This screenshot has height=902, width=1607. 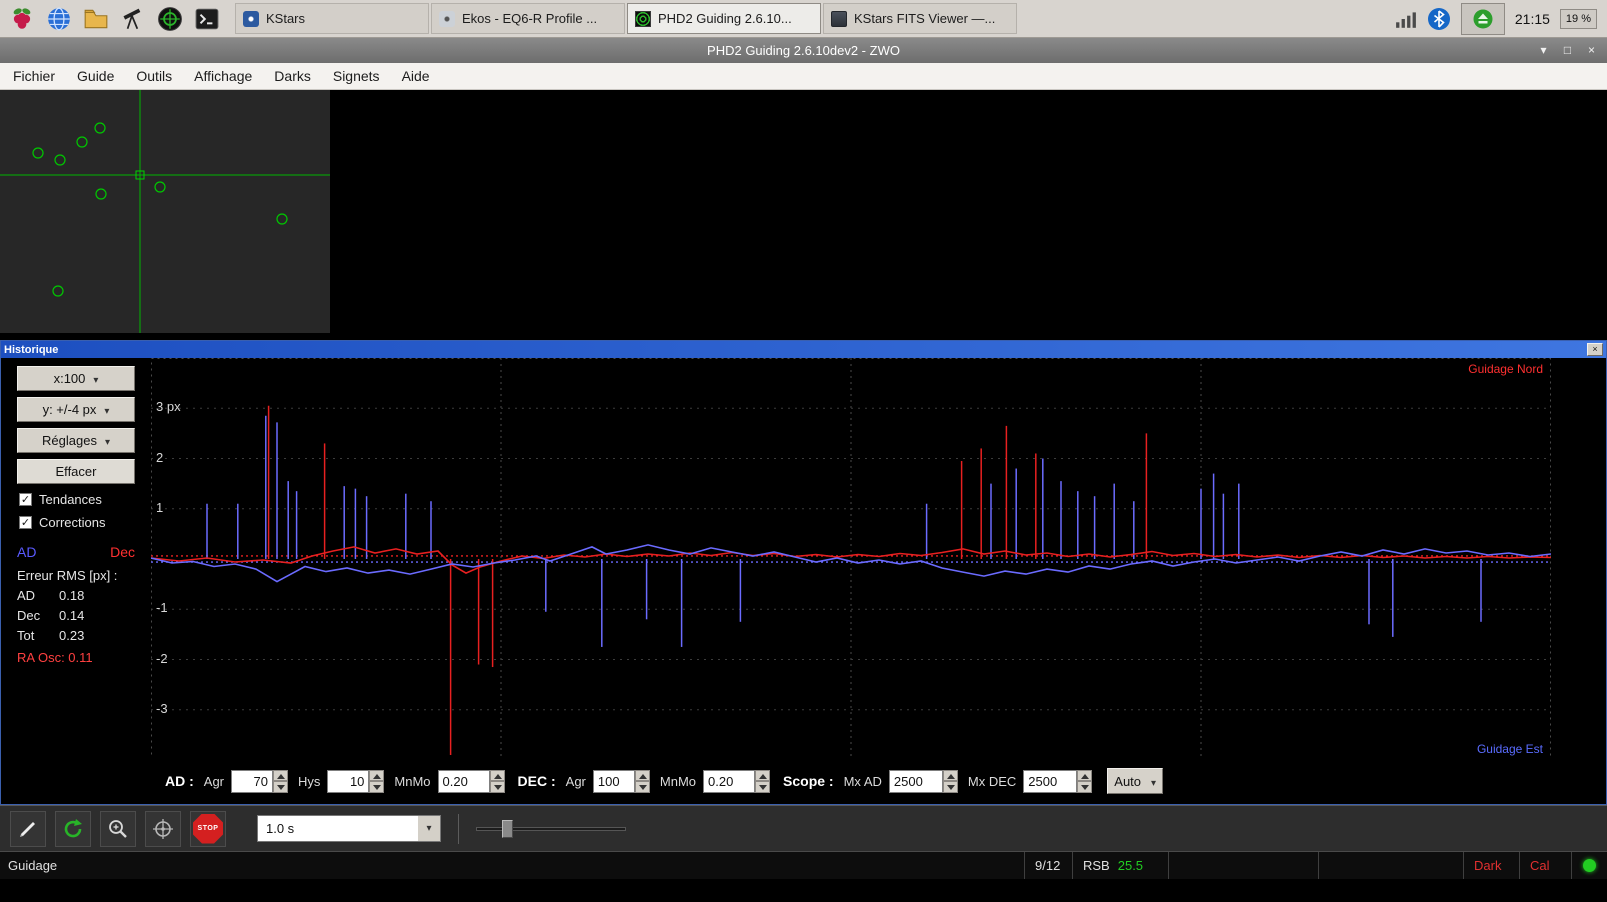 What do you see at coordinates (72, 615) in the screenshot?
I see `rms-dec-value: 0.14` at bounding box center [72, 615].